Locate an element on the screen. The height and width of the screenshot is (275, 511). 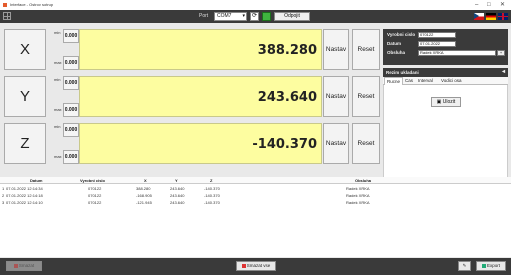
save-button: ▣ Ulozit is located at coordinates (446, 102).